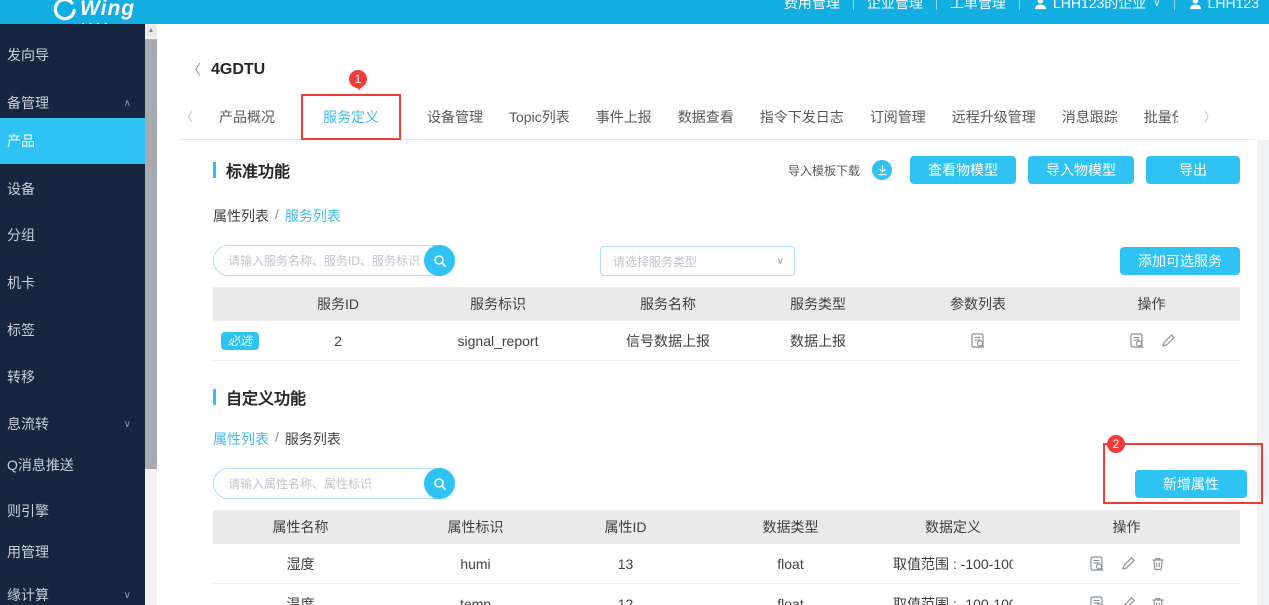  I want to click on col-actions: 操作, so click(1126, 527).